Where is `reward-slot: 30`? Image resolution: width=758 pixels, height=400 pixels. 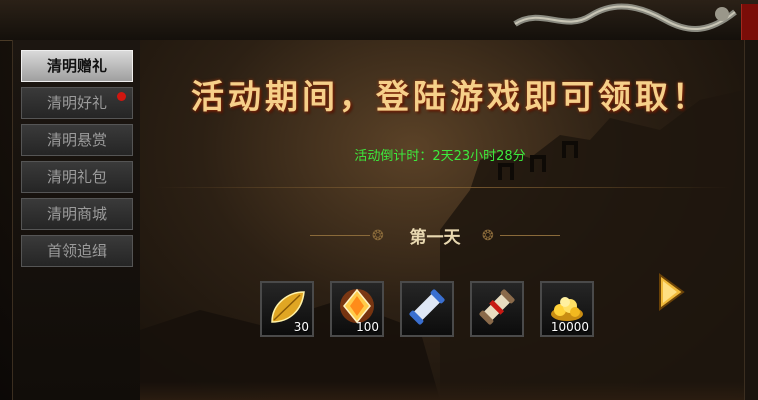
reward-slot: 30 is located at coordinates (287, 309).